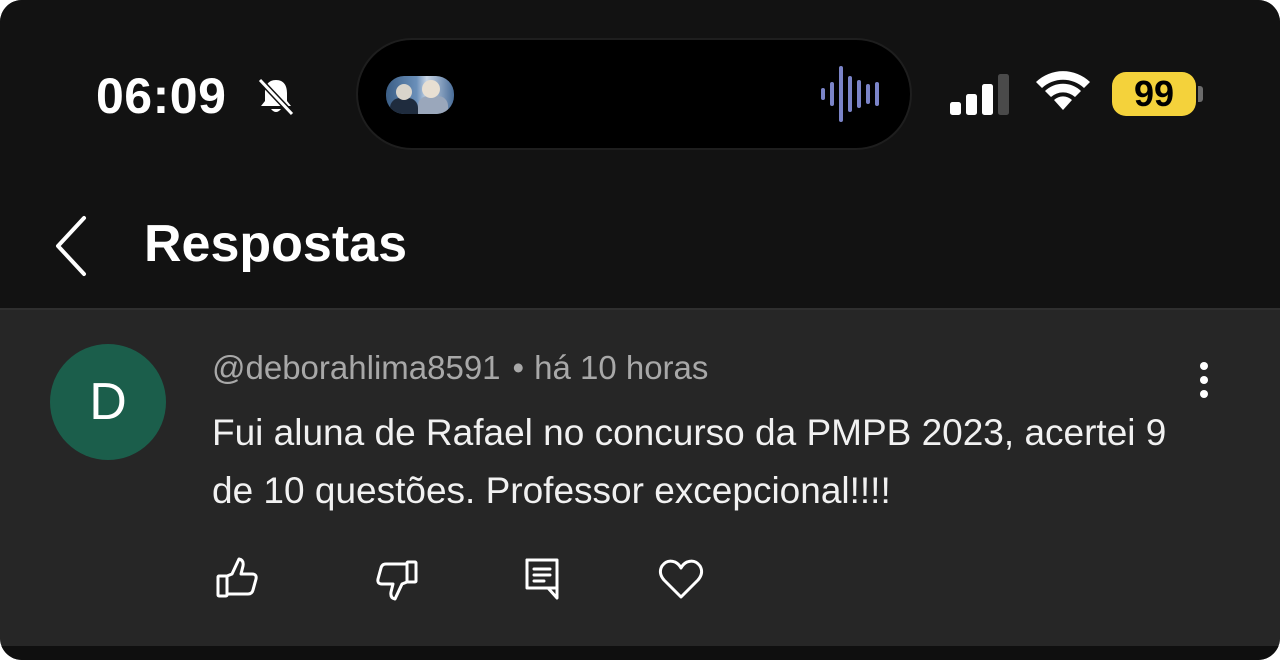  What do you see at coordinates (851, 94) in the screenshot?
I see `waveform-icon` at bounding box center [851, 94].